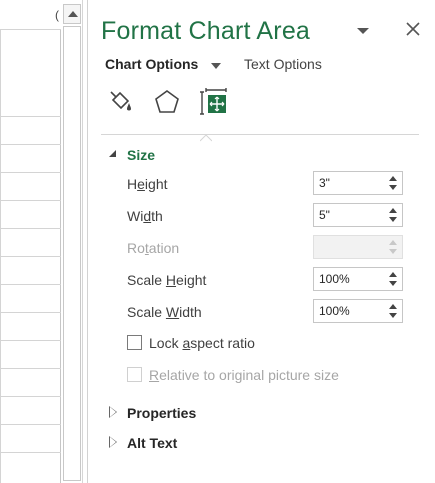 This screenshot has height=483, width=435. What do you see at coordinates (134, 342) in the screenshot?
I see `lock-aspect-ratio-checkbox` at bounding box center [134, 342].